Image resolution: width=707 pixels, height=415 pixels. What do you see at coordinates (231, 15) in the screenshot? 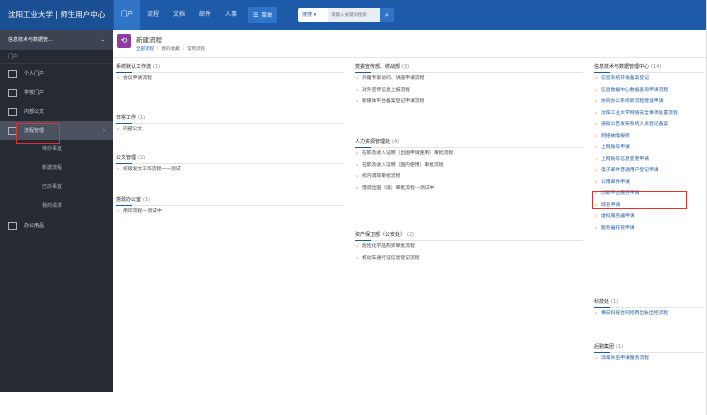
I see `nav-hr: 人事` at bounding box center [231, 15].